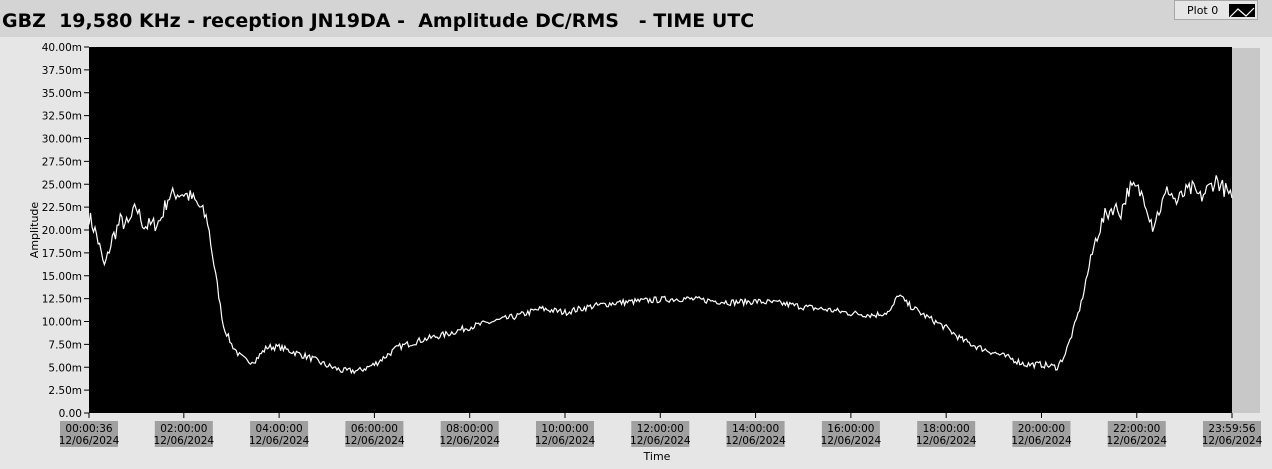 This screenshot has width=1272, height=469. What do you see at coordinates (62, 231) in the screenshot?
I see `y-tick-label: 20.00m` at bounding box center [62, 231].